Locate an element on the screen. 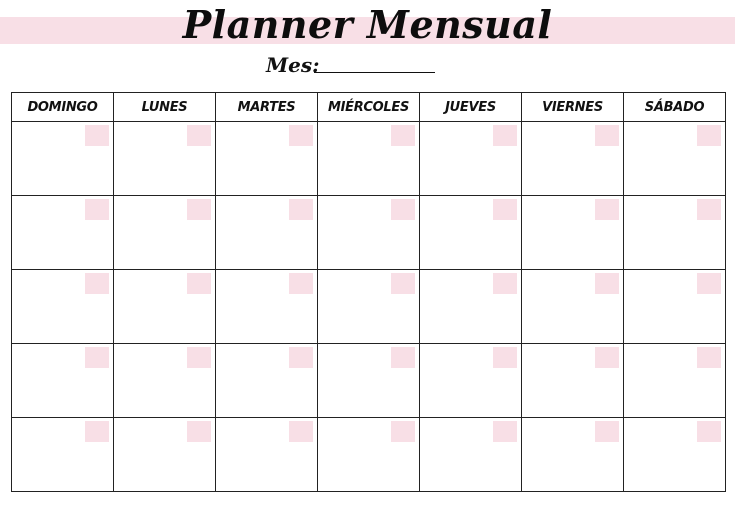 The height and width of the screenshot is (505, 735). page-title: Planner Mensual is located at coordinates (367, 24).